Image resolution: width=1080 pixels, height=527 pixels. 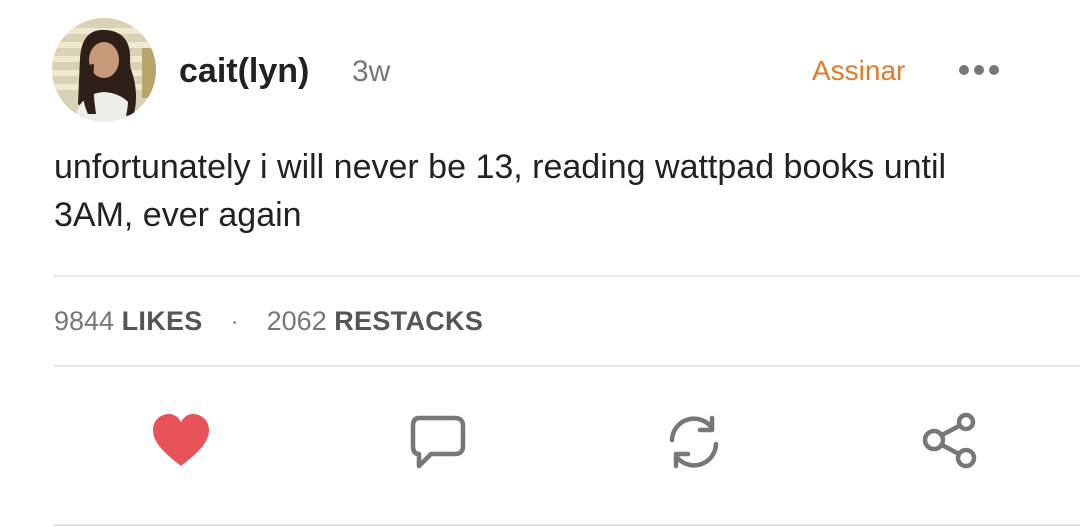 I want to click on like-button, so click(x=181, y=442).